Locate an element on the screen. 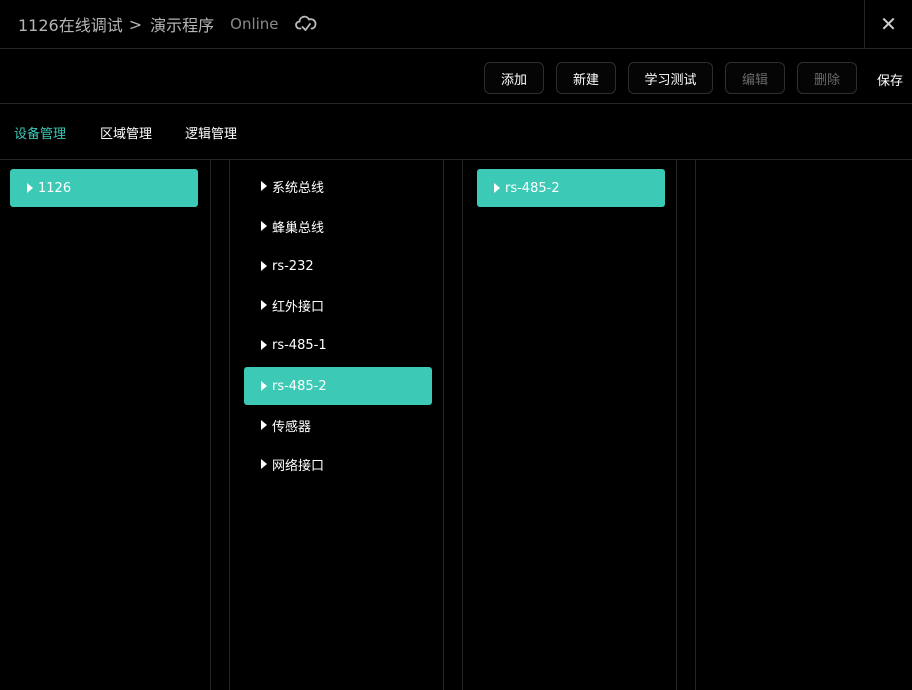  interface-item: 红外接口 is located at coordinates (338, 305).